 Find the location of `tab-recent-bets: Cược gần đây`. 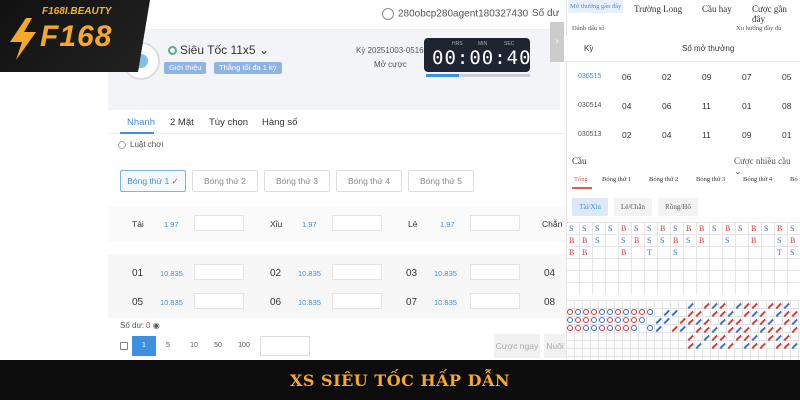

tab-recent-bets: Cược gần đây is located at coordinates (776, 14).